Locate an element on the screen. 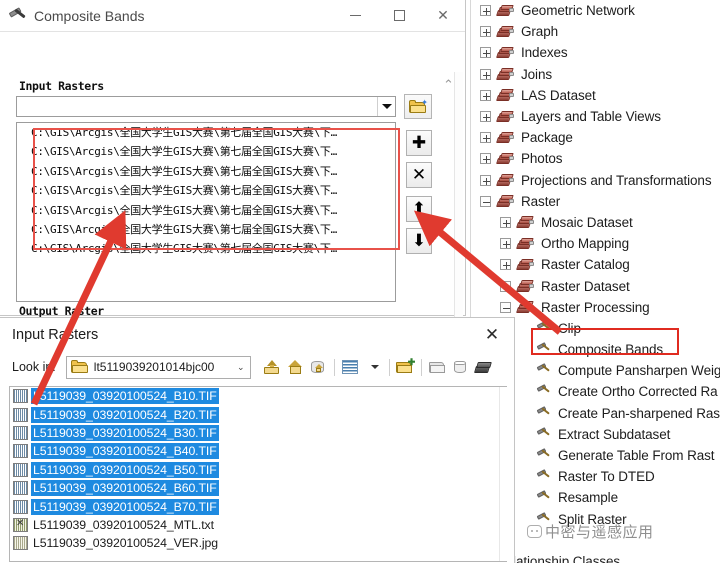 The width and height of the screenshot is (720, 563). tree-item-raster-catalog: Raster Catalog is located at coordinates (595, 264).